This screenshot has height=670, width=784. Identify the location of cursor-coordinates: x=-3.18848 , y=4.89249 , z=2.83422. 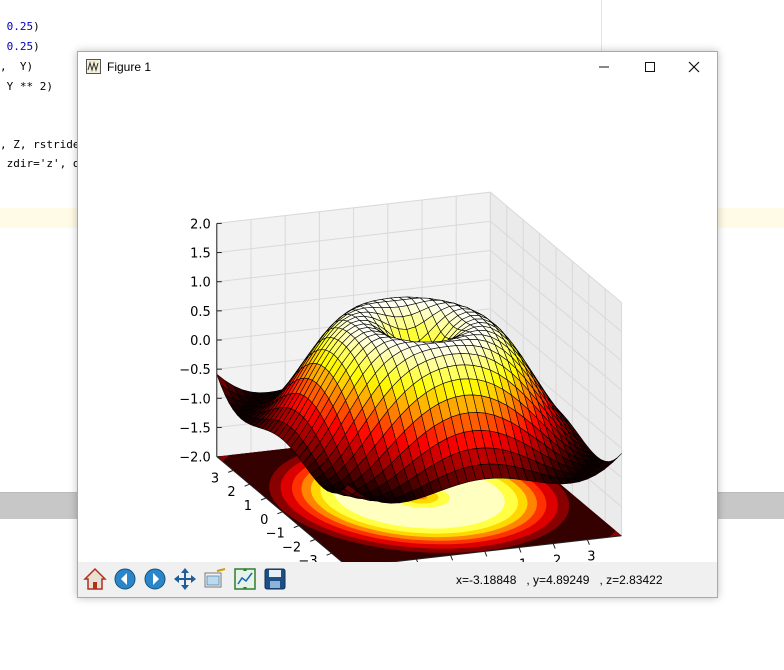
(564, 580).